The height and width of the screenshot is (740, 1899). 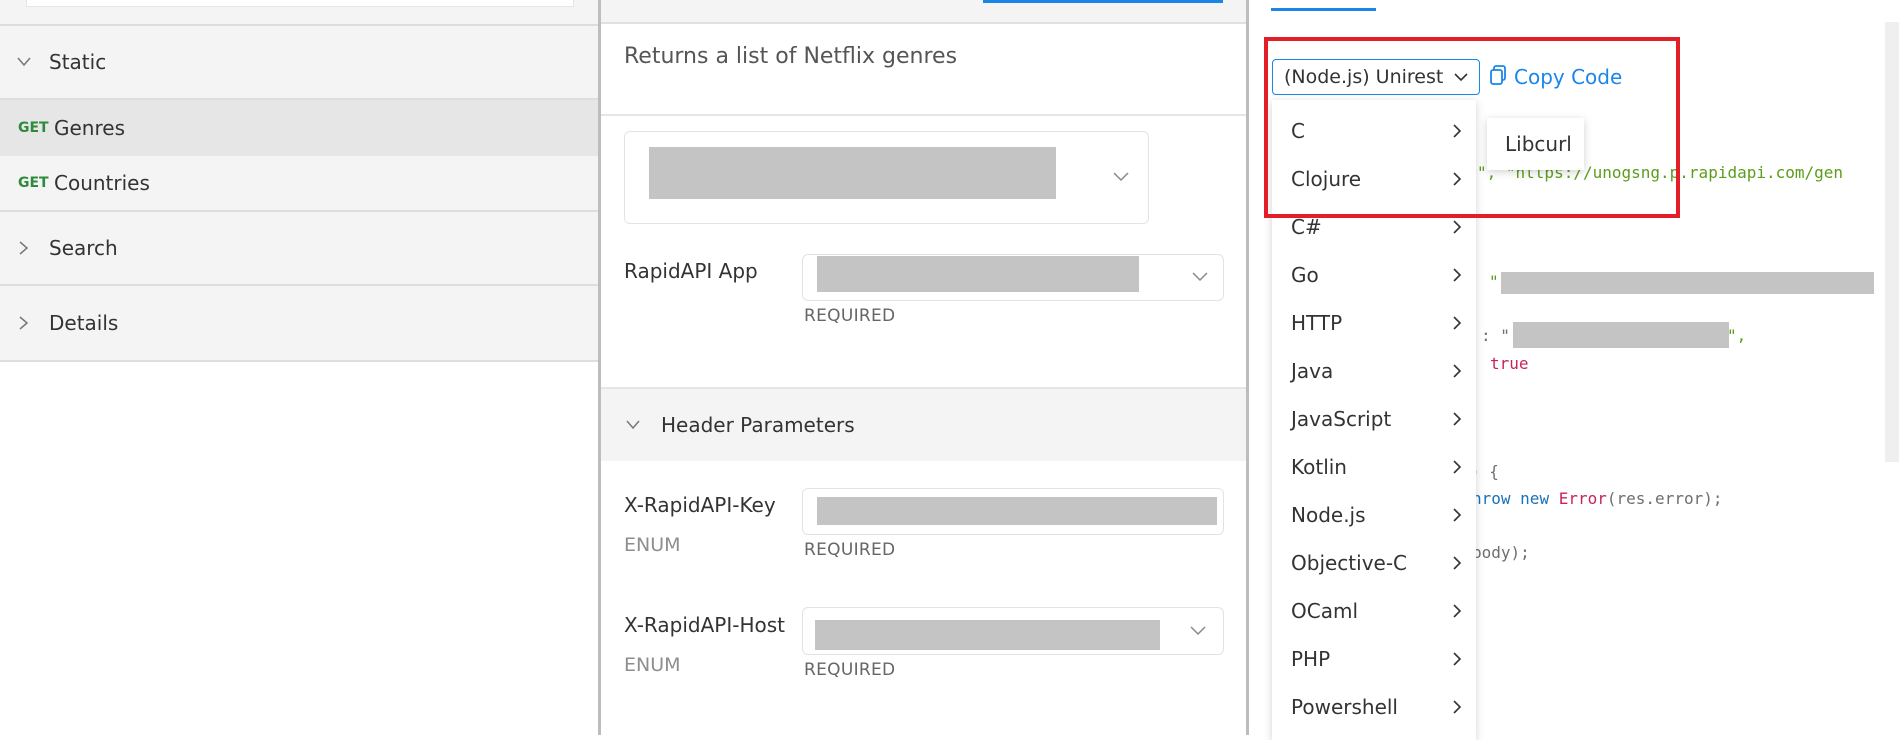 What do you see at coordinates (299, 63) in the screenshot?
I see `group-static: Static` at bounding box center [299, 63].